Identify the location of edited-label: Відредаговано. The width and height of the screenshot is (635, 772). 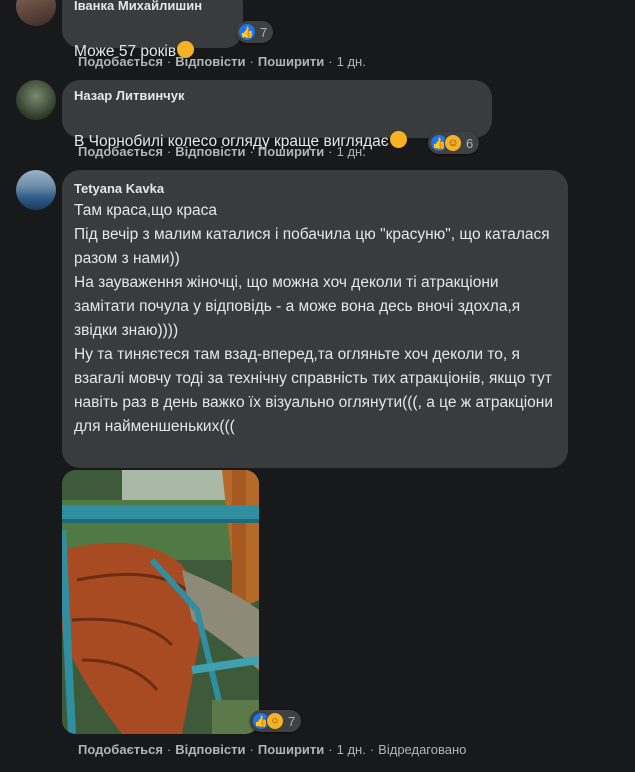
(422, 749).